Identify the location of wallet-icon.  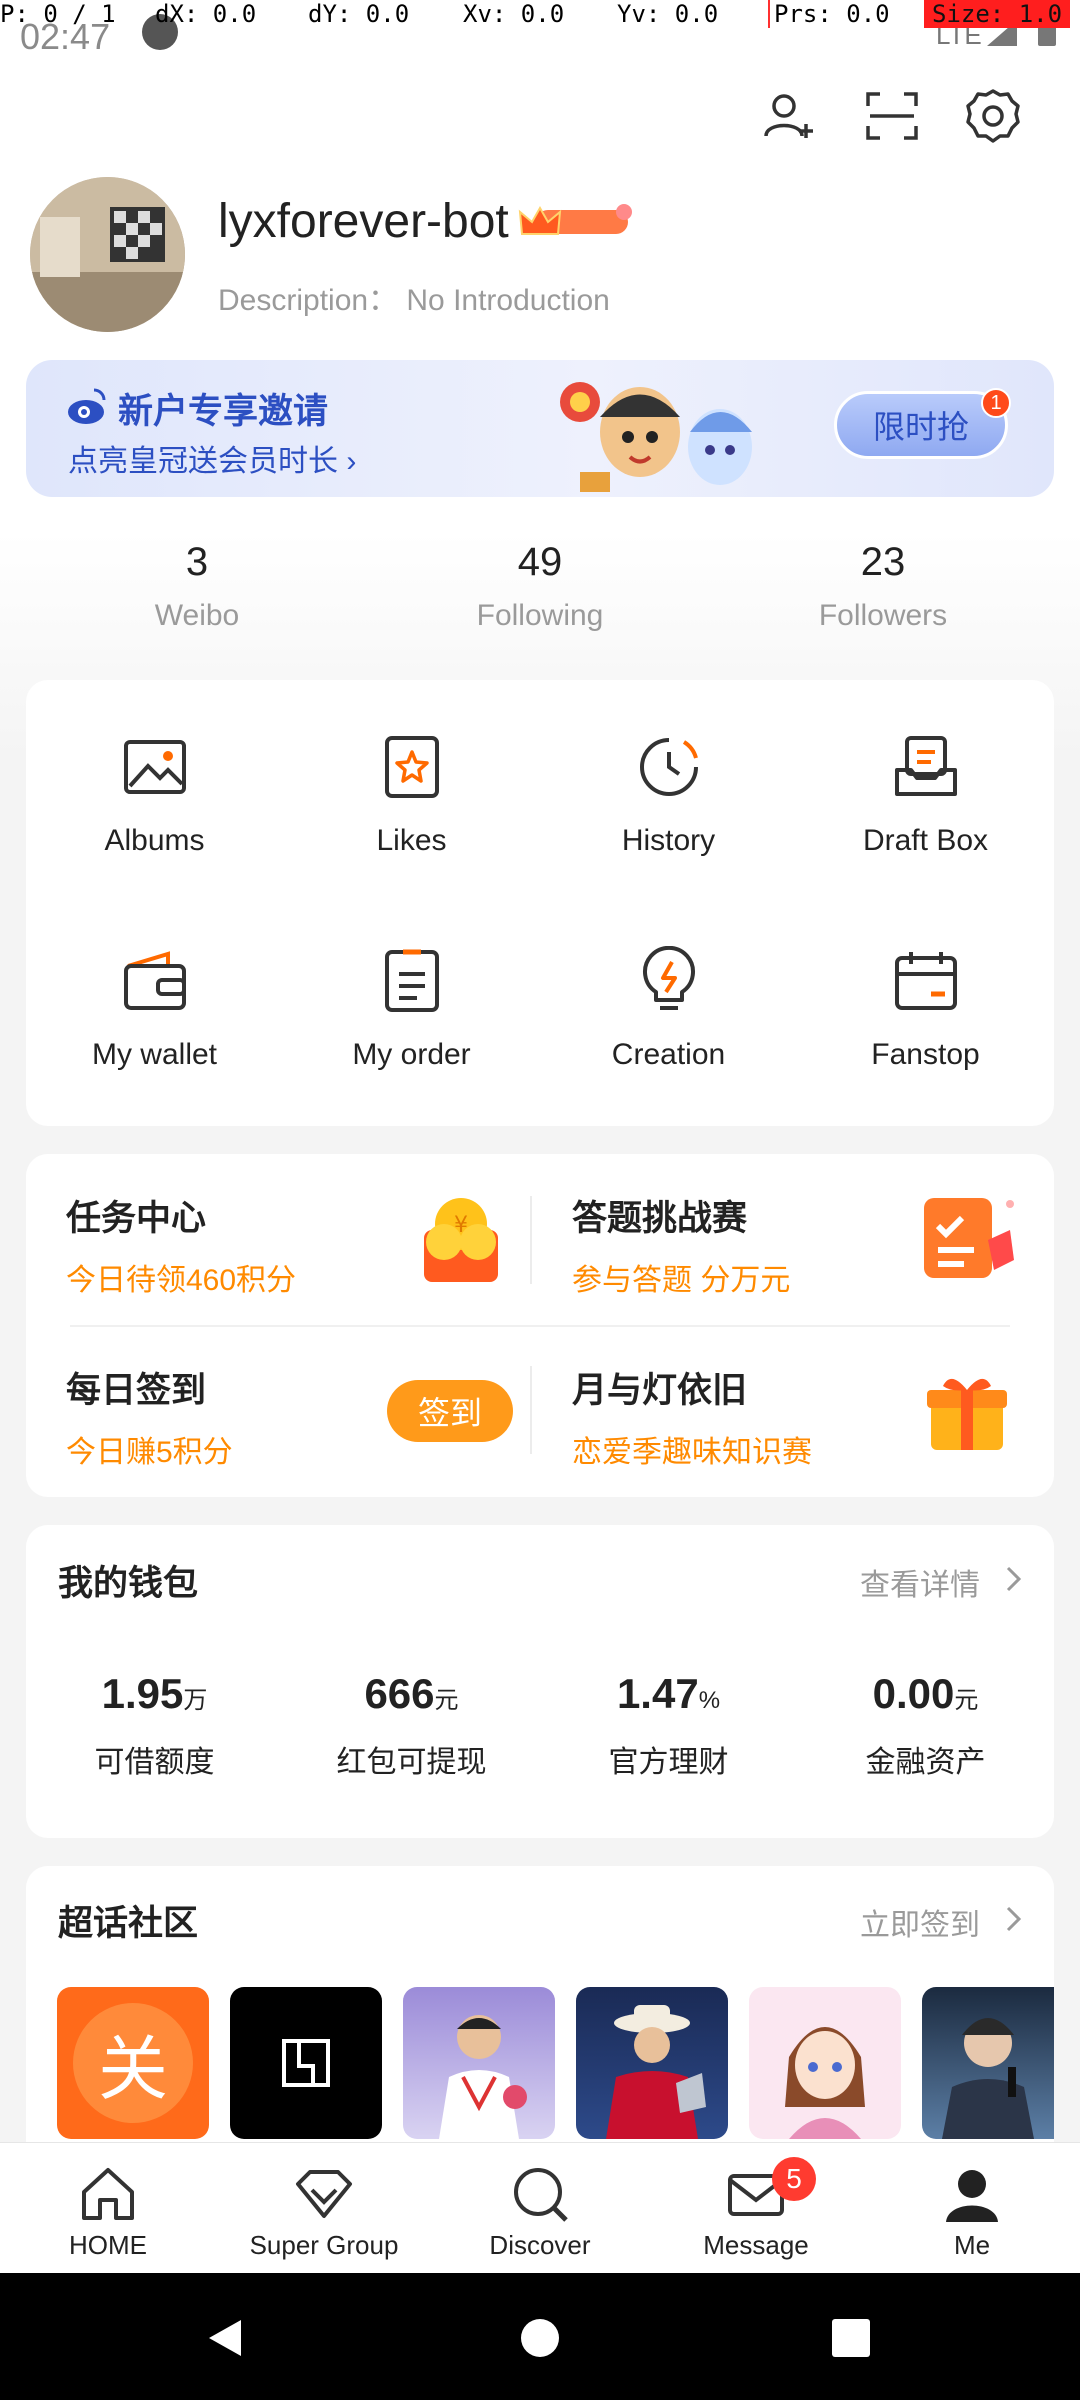
(154, 980).